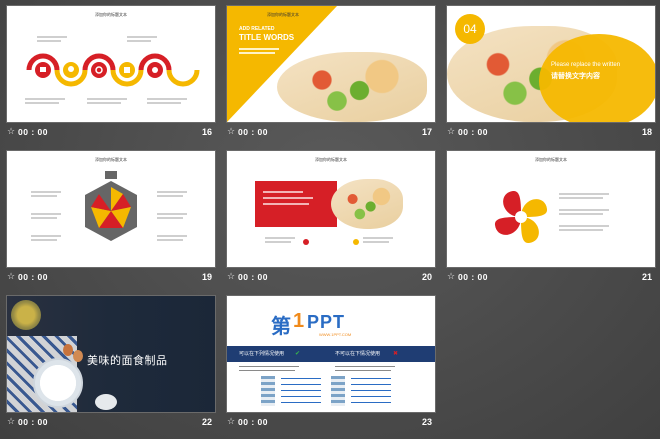  I want to click on slide-preview: 添加你的标题文本 ADD RELATED TITLE WORDS, so click(331, 64).